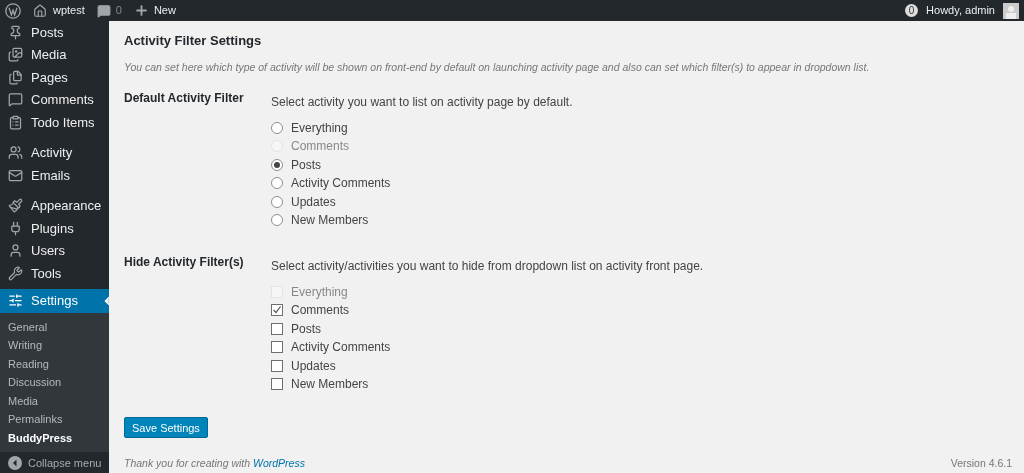 This screenshot has width=1024, height=473. Describe the element at coordinates (15, 122) in the screenshot. I see `clipboard-icon` at that location.